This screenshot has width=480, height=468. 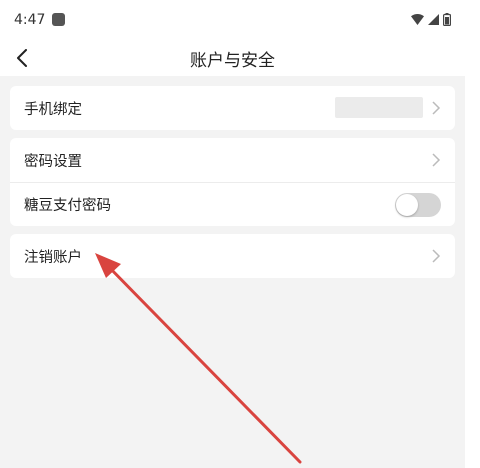 I want to click on page-title: 账户与安全, so click(x=232, y=61).